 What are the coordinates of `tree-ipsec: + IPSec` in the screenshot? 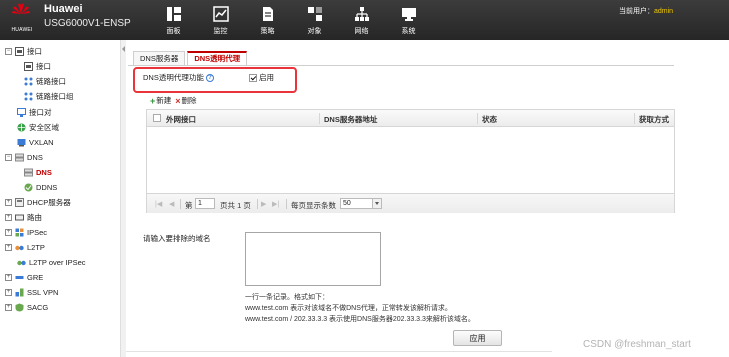 It's located at (26, 232).